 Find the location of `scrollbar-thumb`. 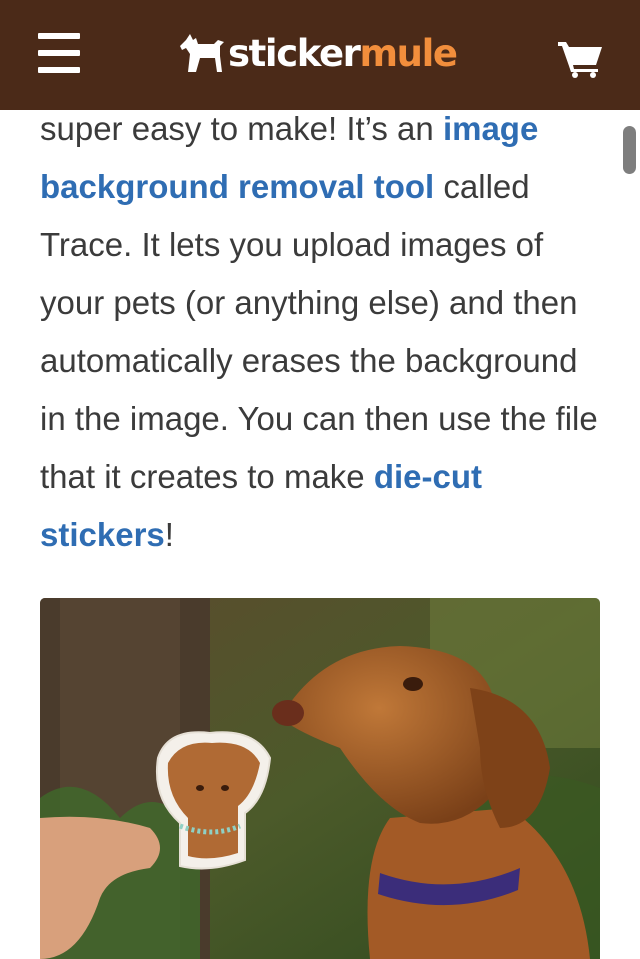

scrollbar-thumb is located at coordinates (629, 150).